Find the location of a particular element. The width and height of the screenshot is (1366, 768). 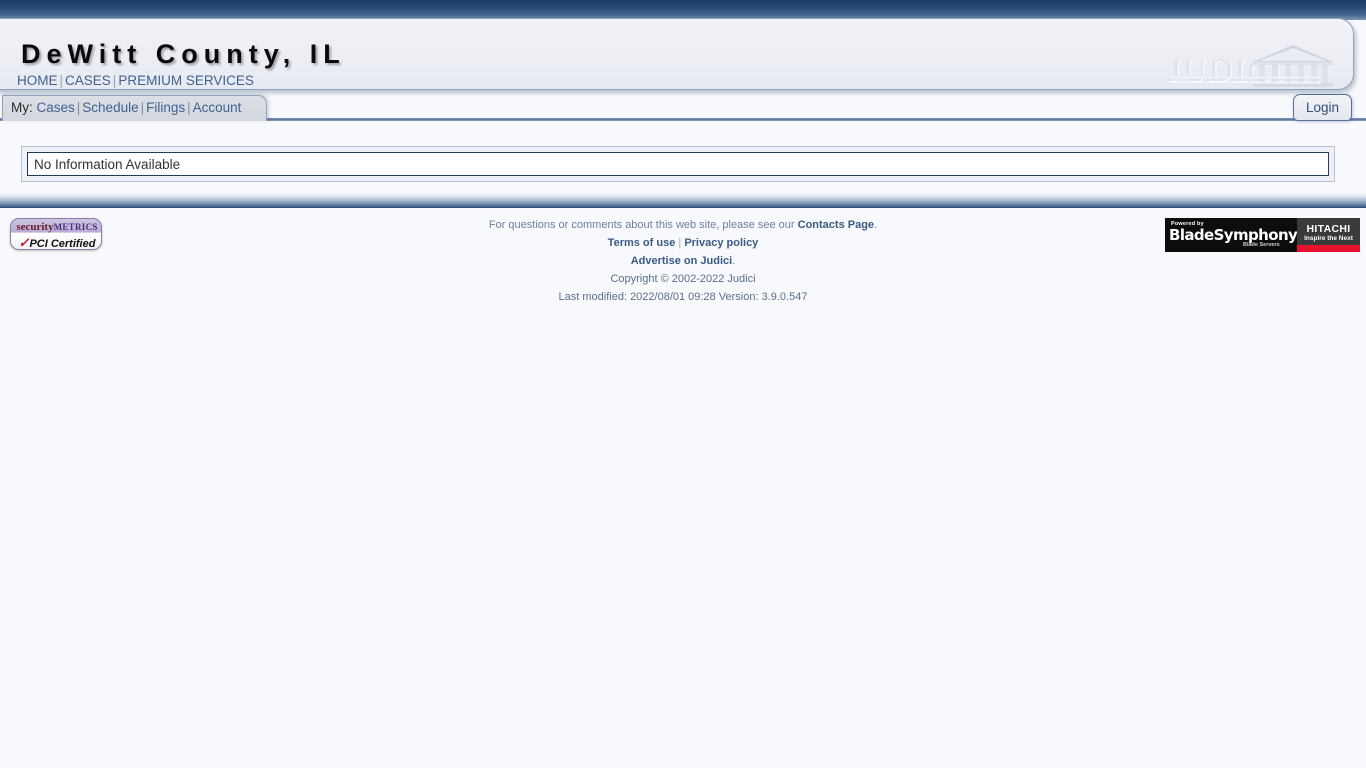

my-menu-item-schedule: Schedule is located at coordinates (110, 107).